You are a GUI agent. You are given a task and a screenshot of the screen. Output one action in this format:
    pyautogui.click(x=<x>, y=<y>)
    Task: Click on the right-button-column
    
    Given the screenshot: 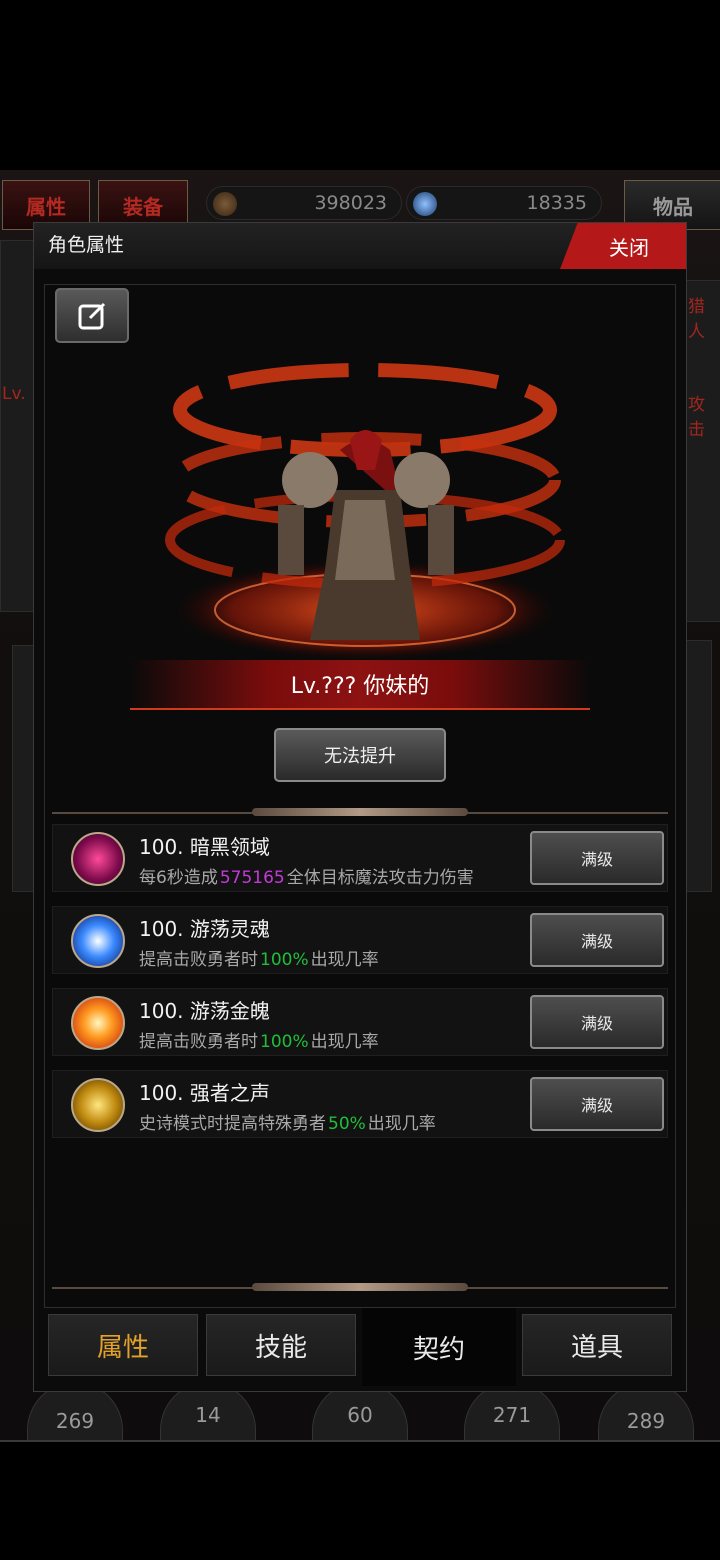 What is the action you would take?
    pyautogui.click(x=699, y=766)
    